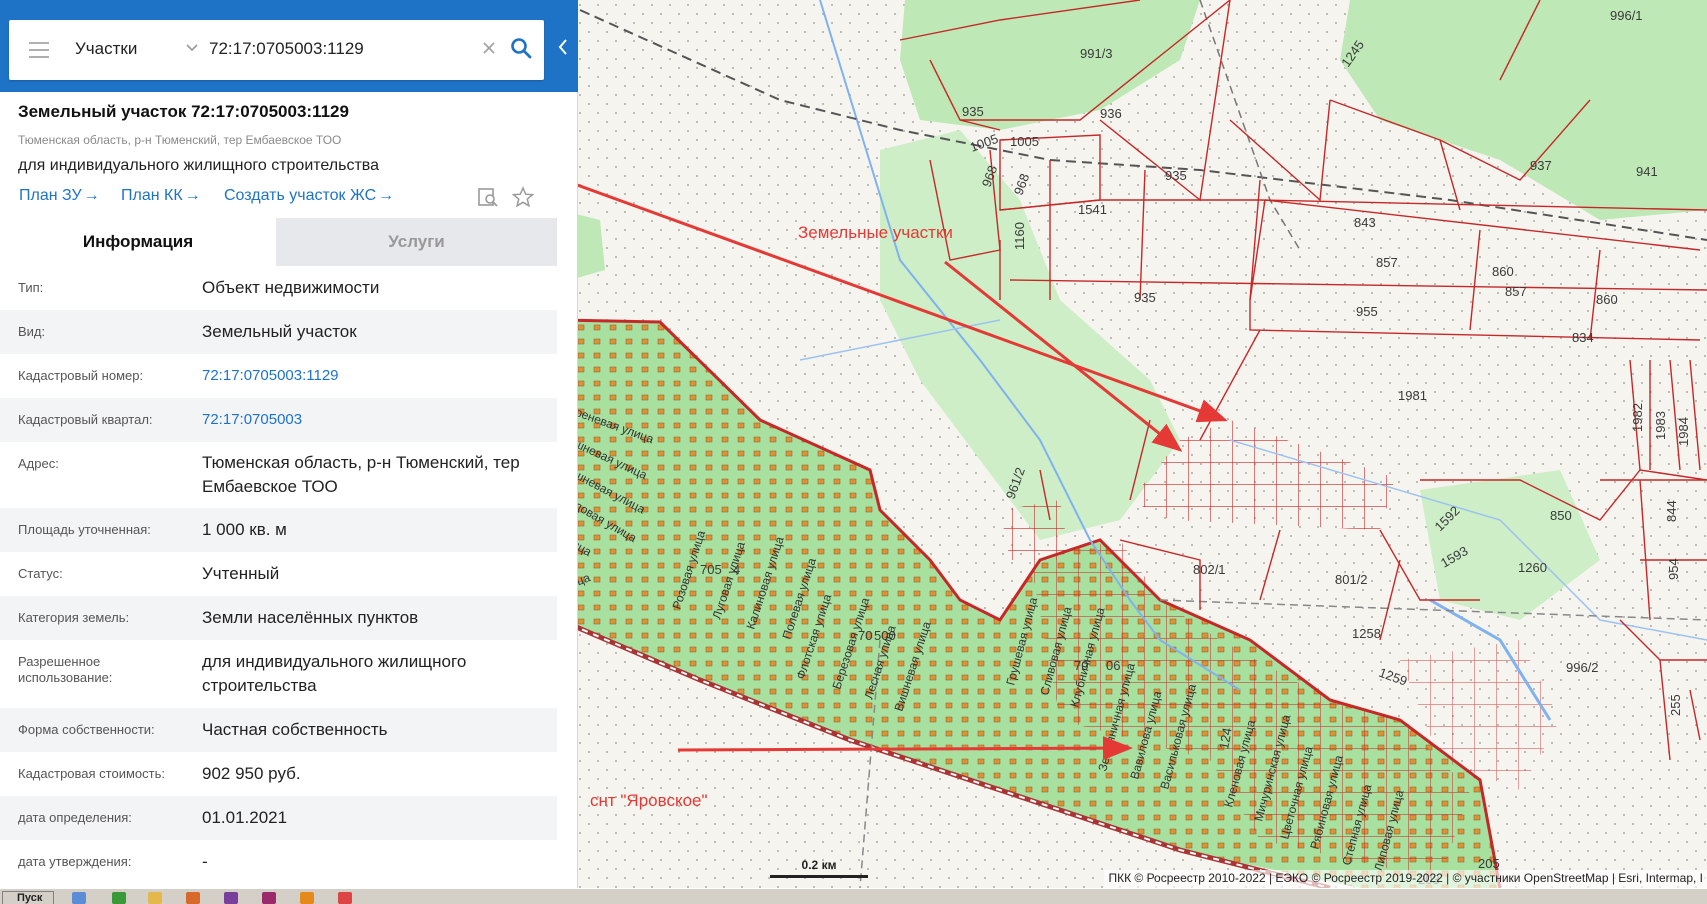  Describe the element at coordinates (1019, 236) in the screenshot. I see `svg-text: 1160` at that location.